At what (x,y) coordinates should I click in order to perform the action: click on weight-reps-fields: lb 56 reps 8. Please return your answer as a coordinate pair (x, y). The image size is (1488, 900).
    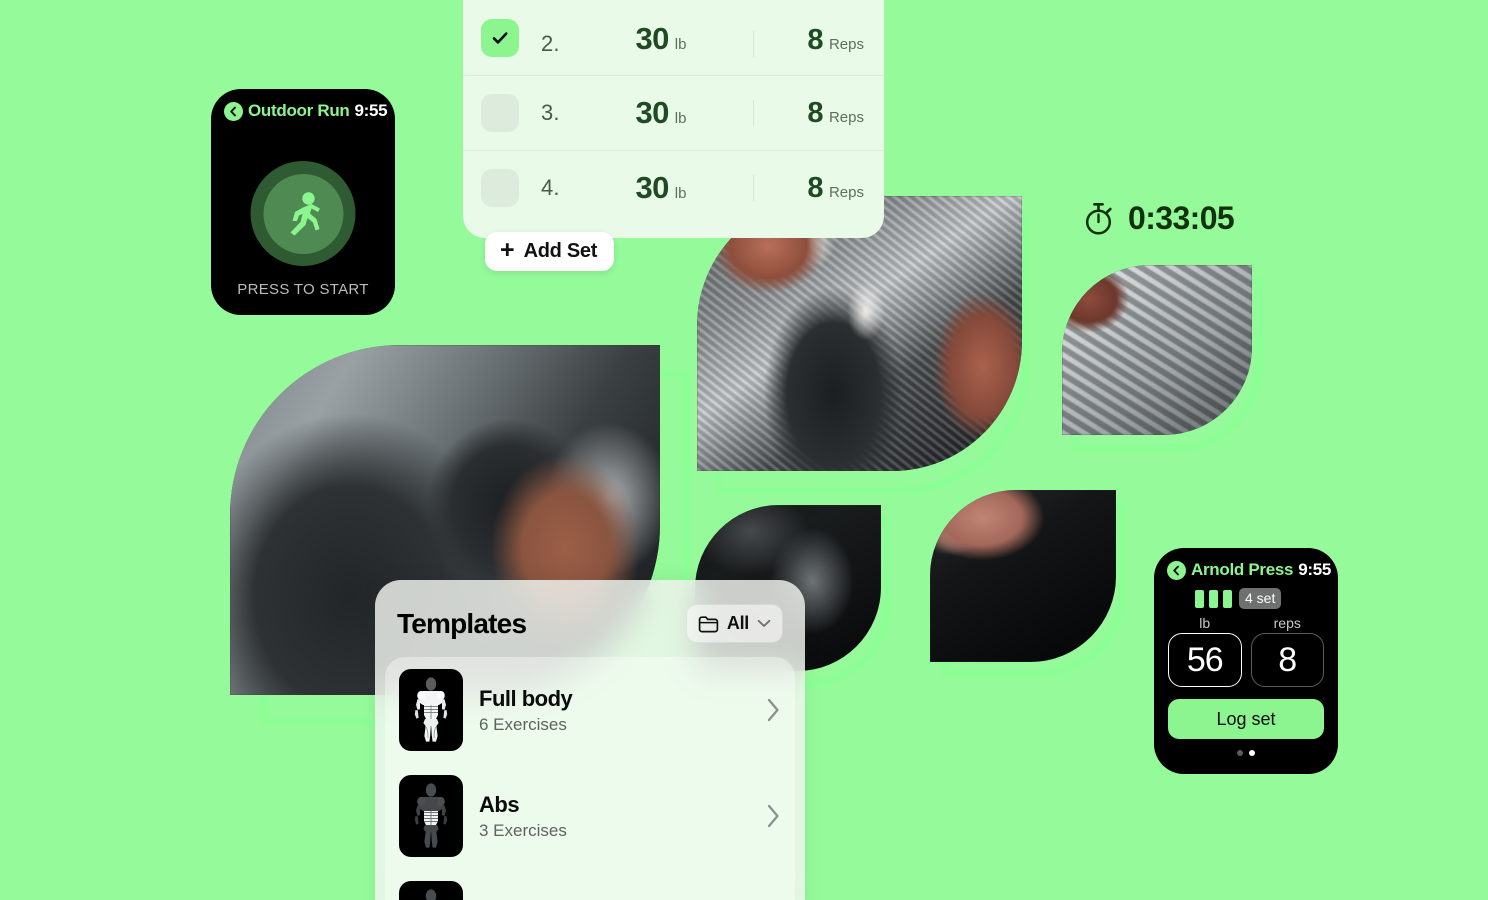
    Looking at the image, I should click on (1246, 648).